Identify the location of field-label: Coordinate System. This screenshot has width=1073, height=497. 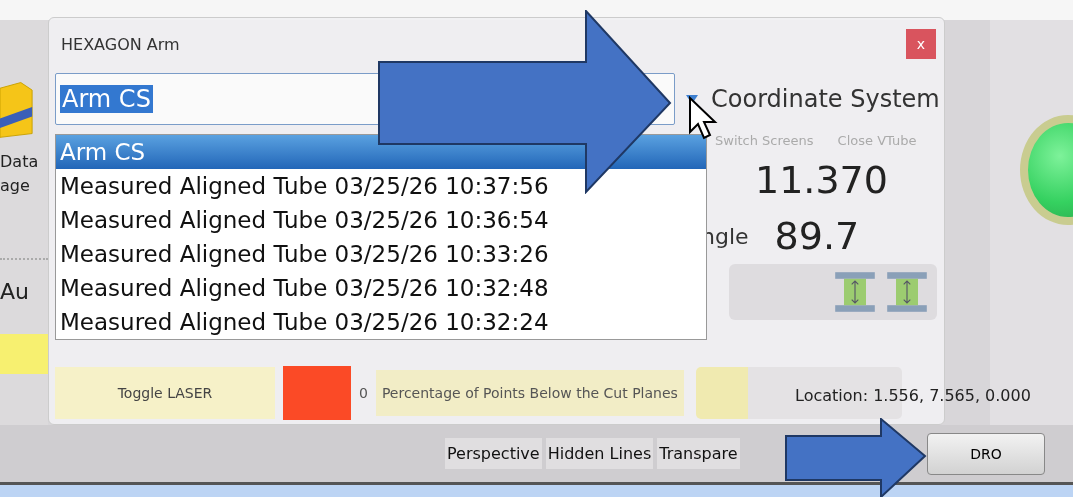
(825, 99).